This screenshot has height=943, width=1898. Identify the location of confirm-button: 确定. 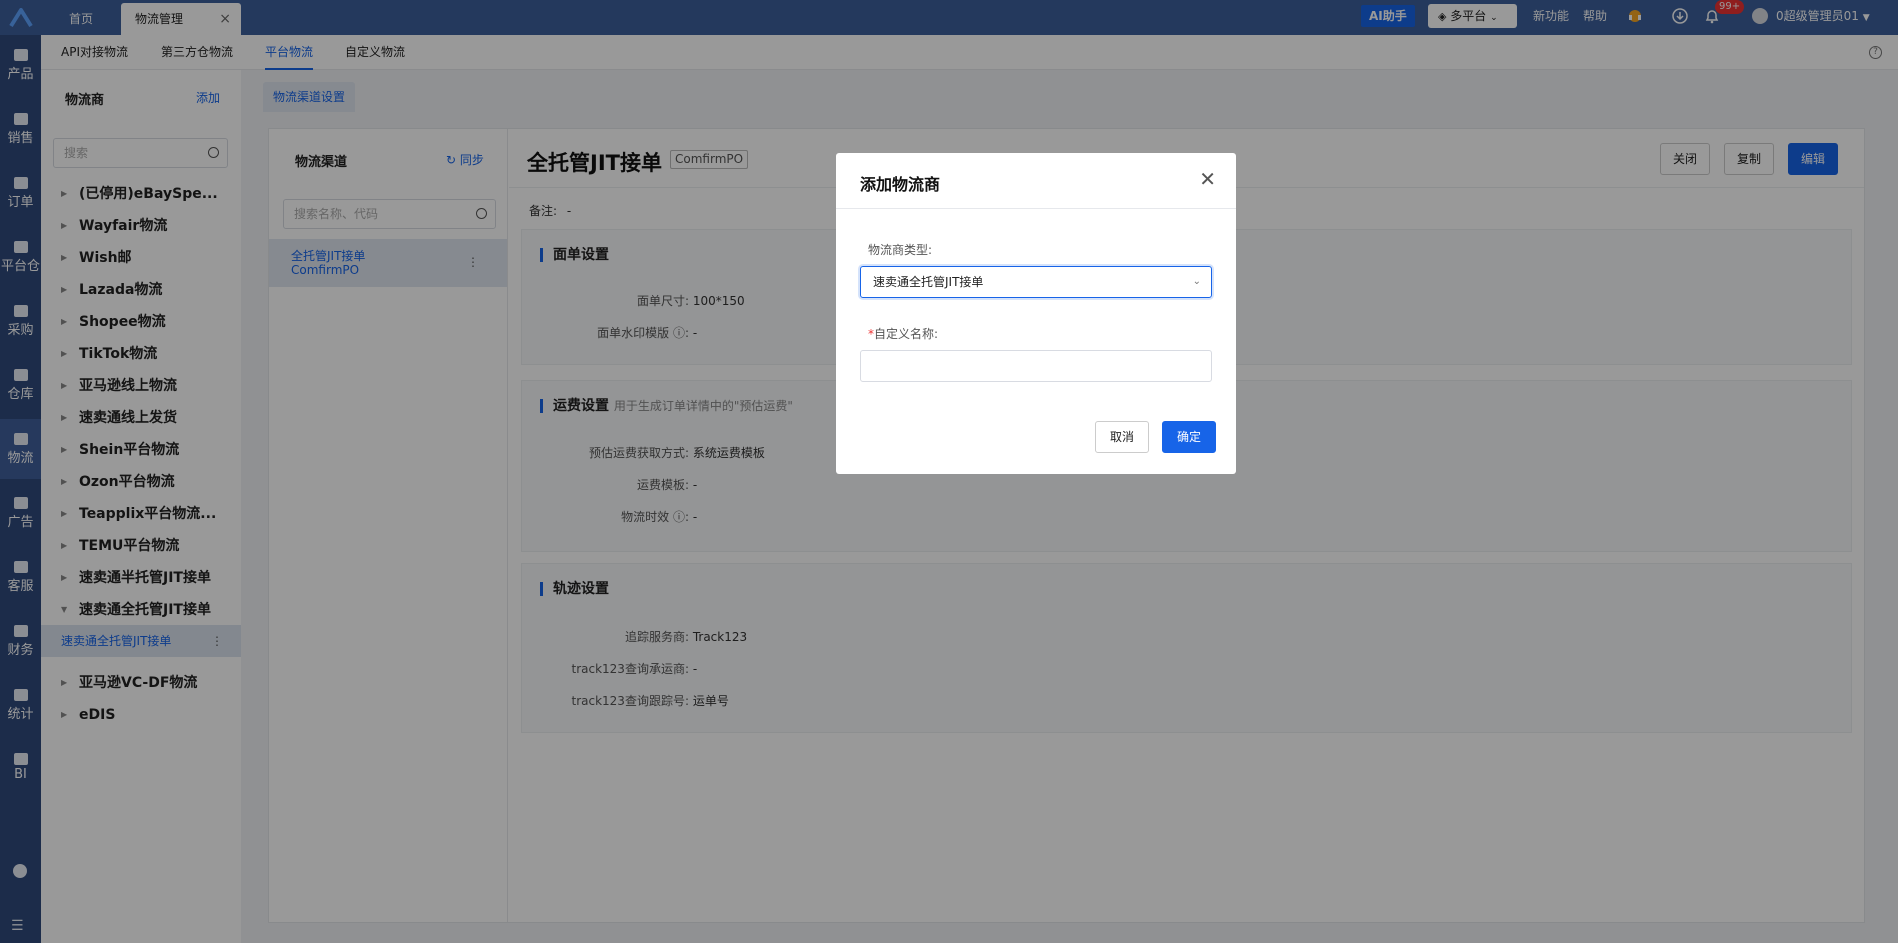
(1189, 437).